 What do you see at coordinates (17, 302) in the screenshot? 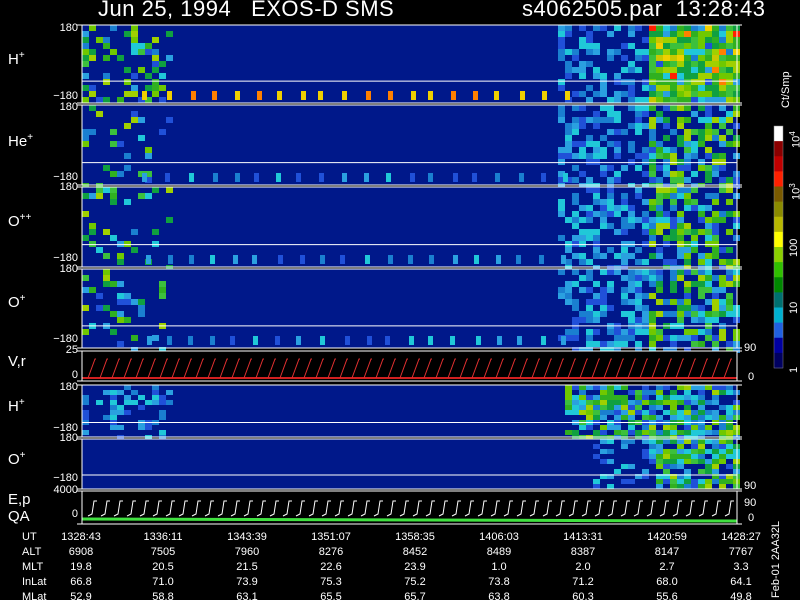
I see `panel-label-o-plus: O+` at bounding box center [17, 302].